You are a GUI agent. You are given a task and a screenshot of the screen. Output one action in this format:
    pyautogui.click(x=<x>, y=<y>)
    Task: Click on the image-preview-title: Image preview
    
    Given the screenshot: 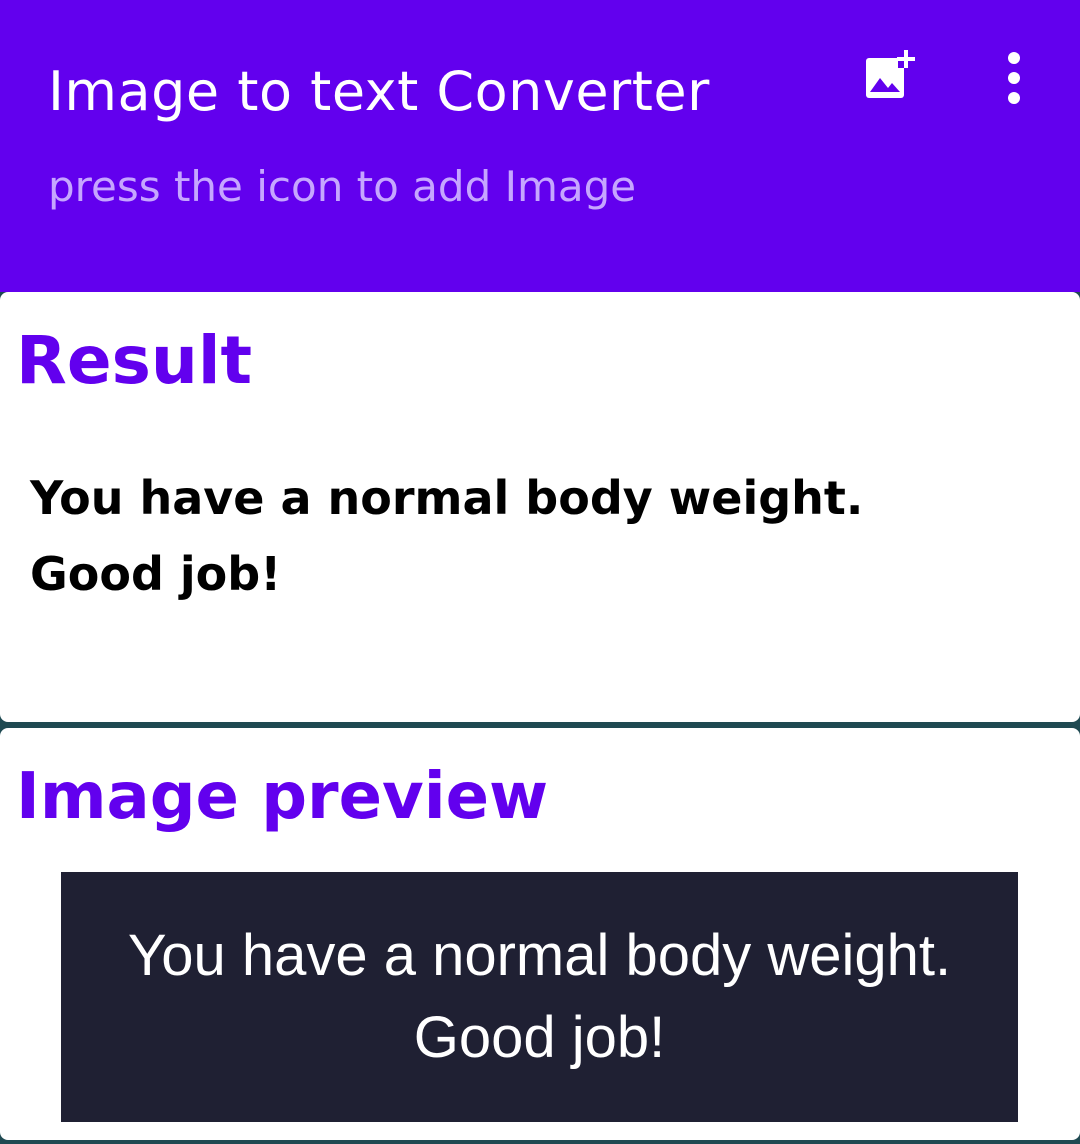 What is the action you would take?
    pyautogui.click(x=282, y=797)
    